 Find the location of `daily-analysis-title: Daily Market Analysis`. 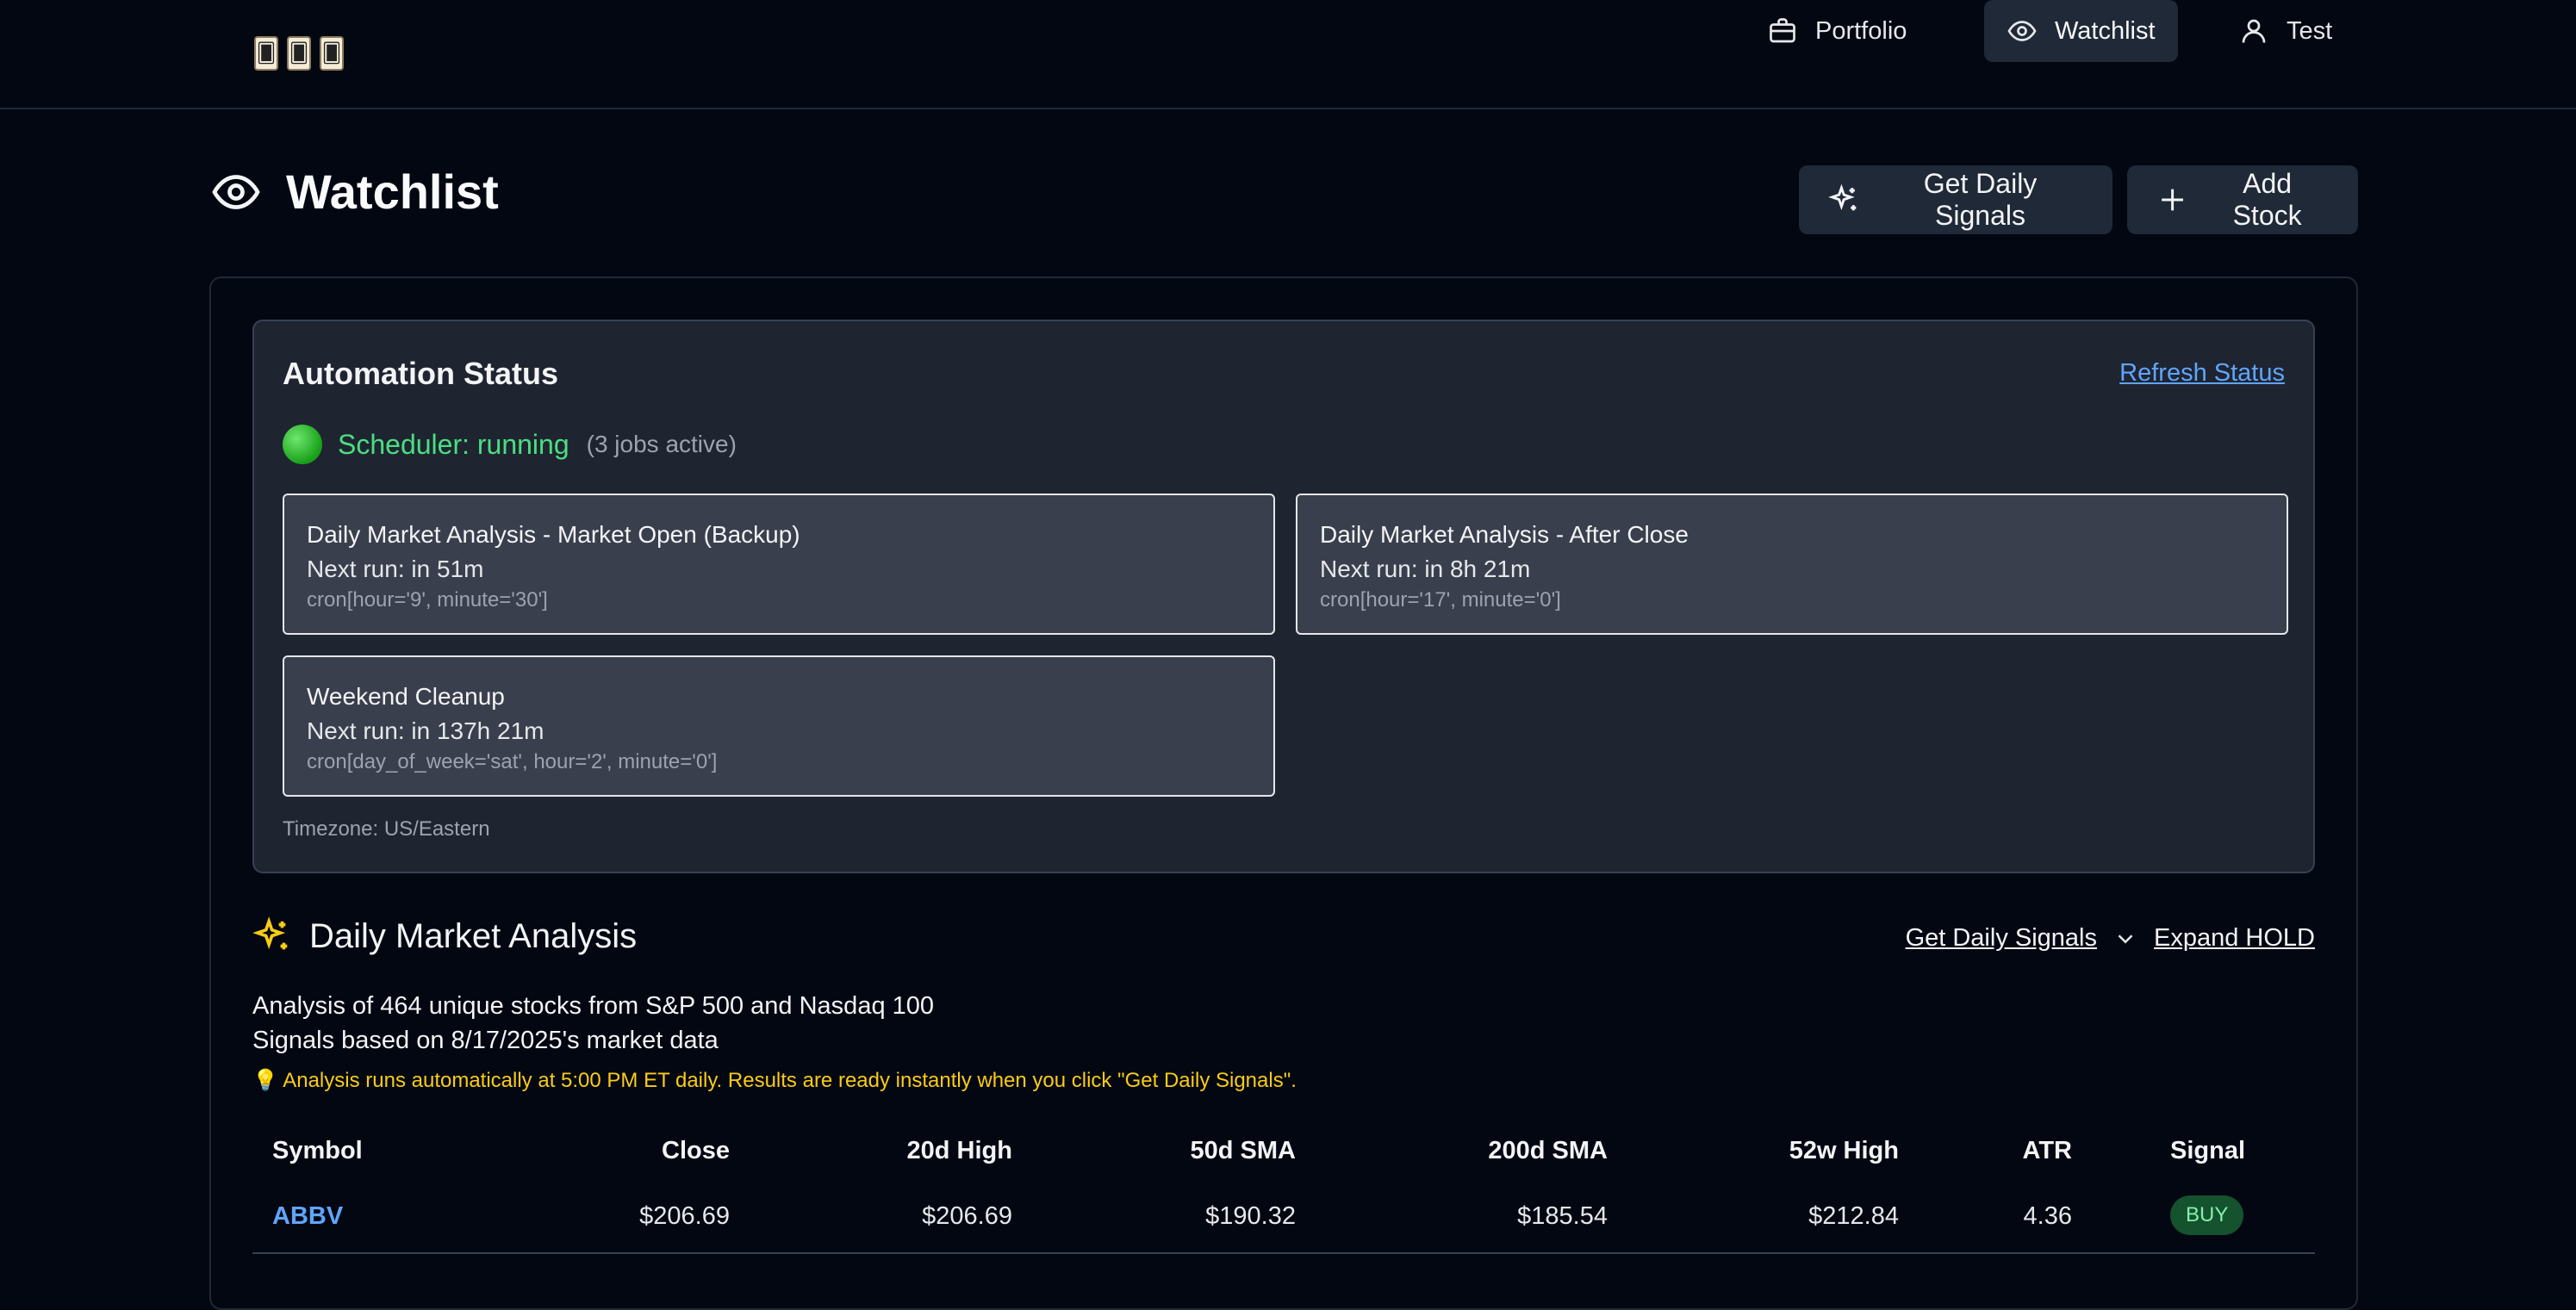

daily-analysis-title: Daily Market Analysis is located at coordinates (474, 936).